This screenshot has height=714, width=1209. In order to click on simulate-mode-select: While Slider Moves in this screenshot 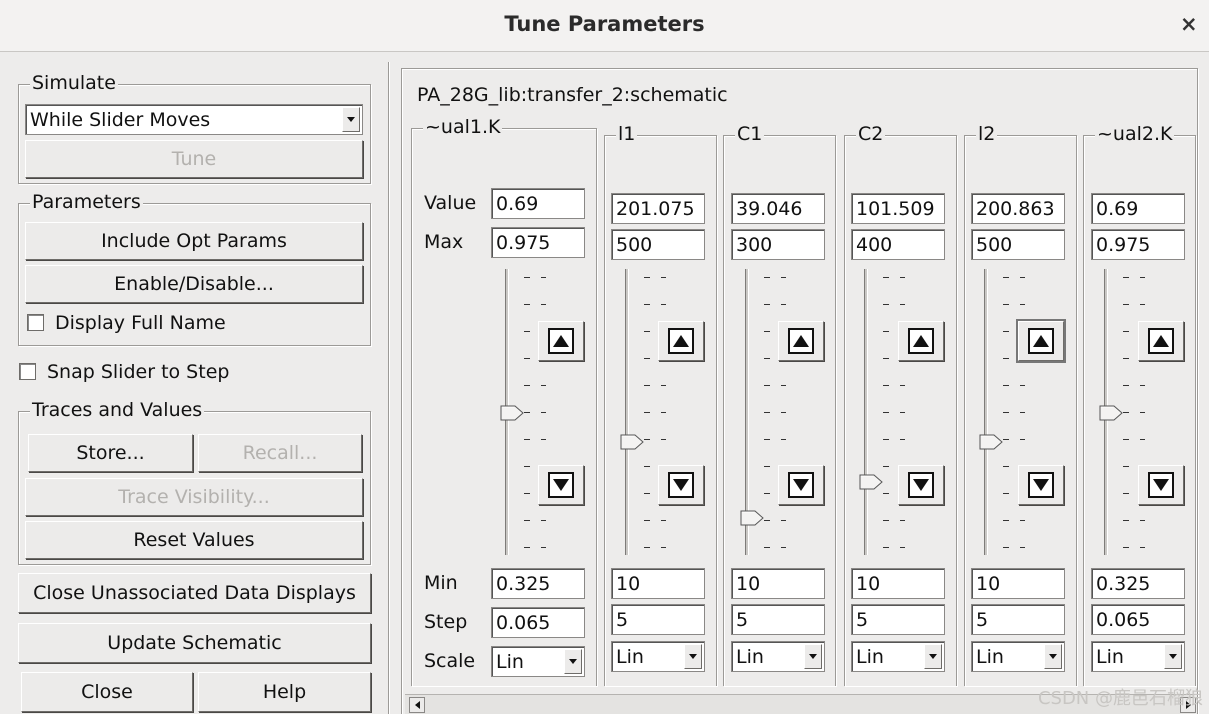, I will do `click(194, 119)`.